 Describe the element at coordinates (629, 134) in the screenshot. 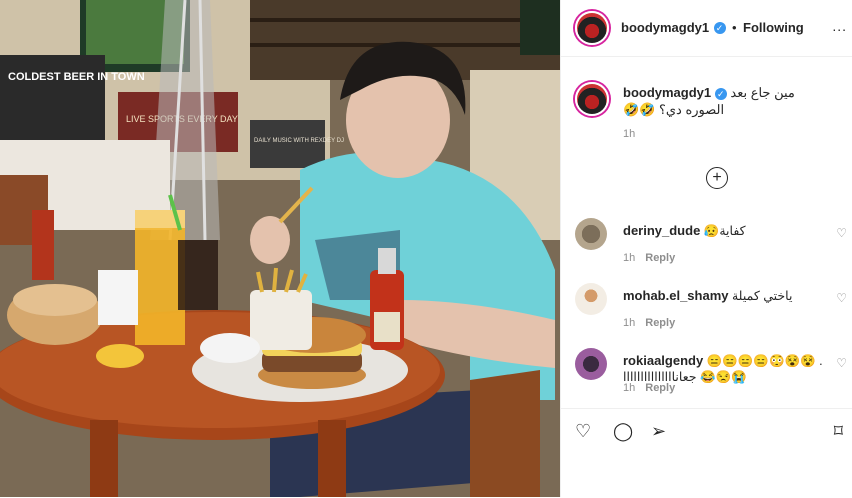

I see `caption-time: 1h` at that location.